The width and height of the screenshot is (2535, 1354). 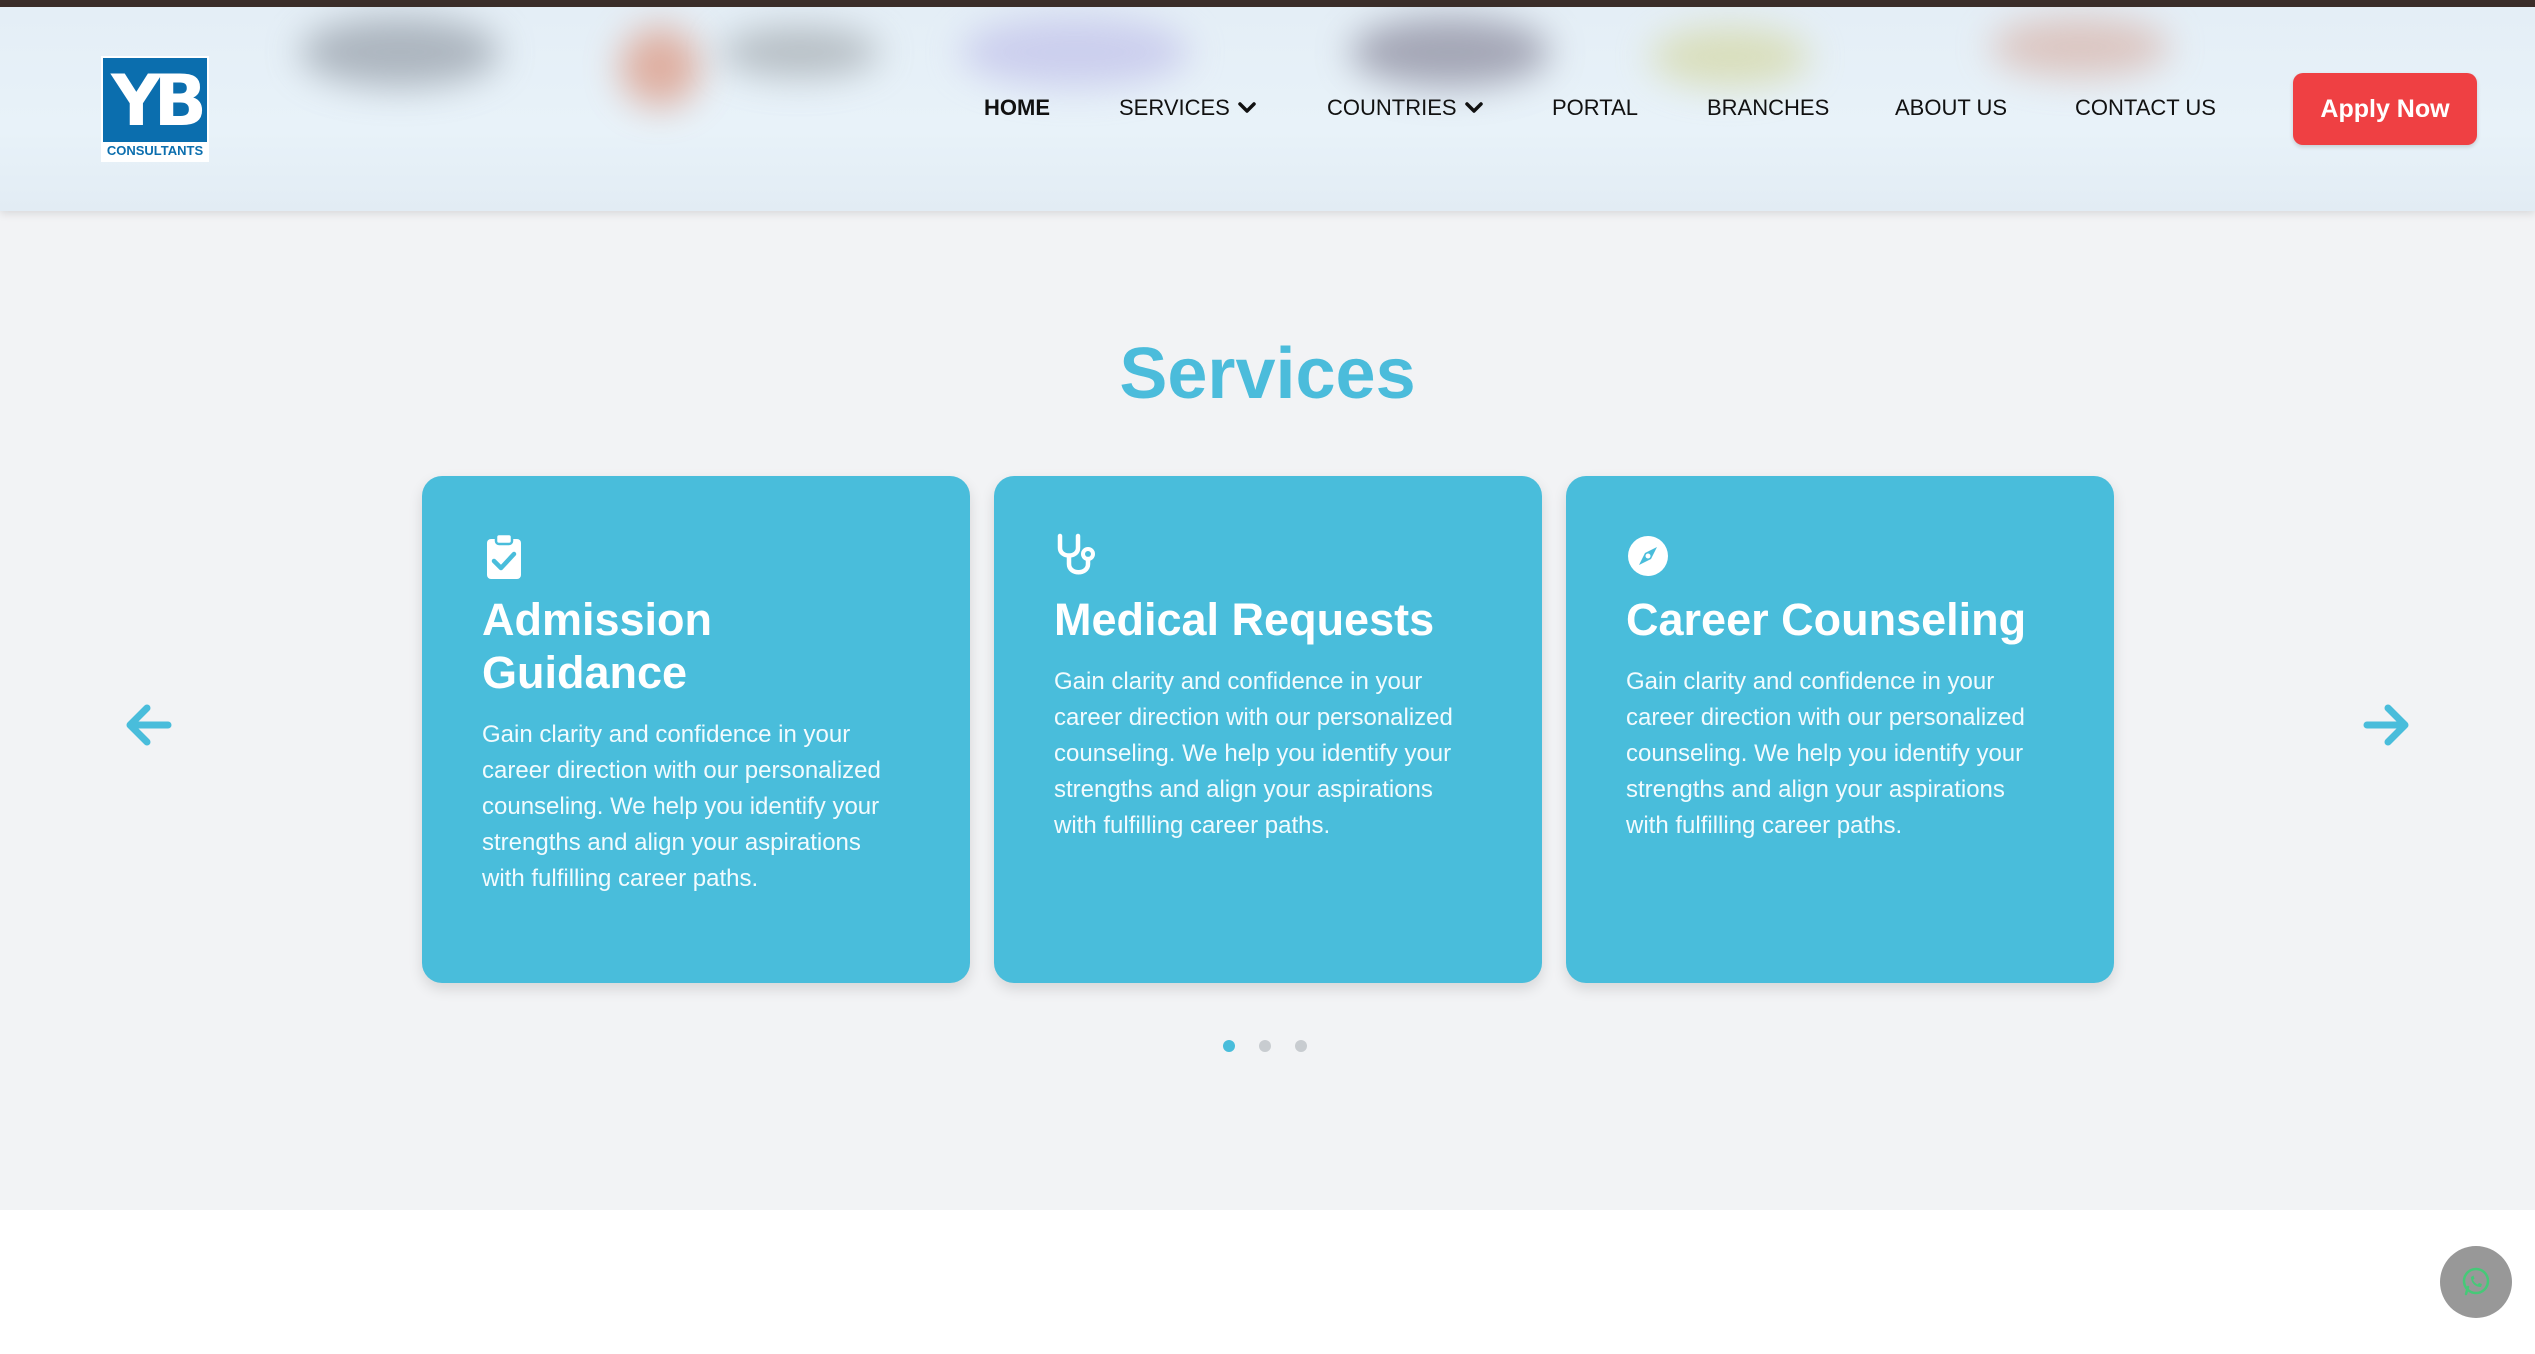 I want to click on nav-branches-label: BRANCHES, so click(x=1768, y=107).